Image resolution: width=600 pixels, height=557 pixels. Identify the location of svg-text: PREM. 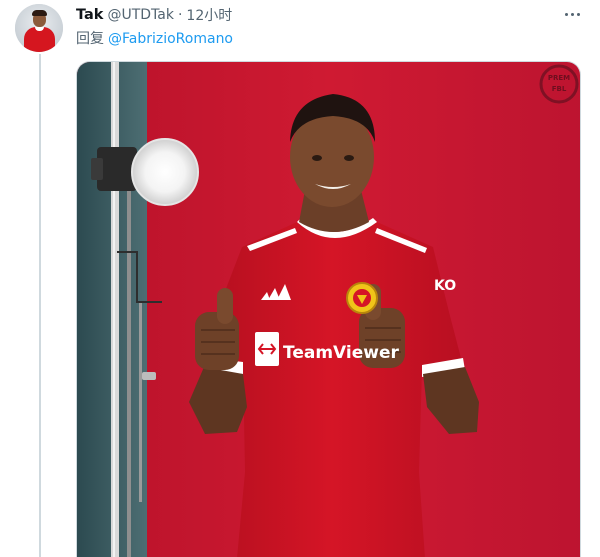
(559, 78).